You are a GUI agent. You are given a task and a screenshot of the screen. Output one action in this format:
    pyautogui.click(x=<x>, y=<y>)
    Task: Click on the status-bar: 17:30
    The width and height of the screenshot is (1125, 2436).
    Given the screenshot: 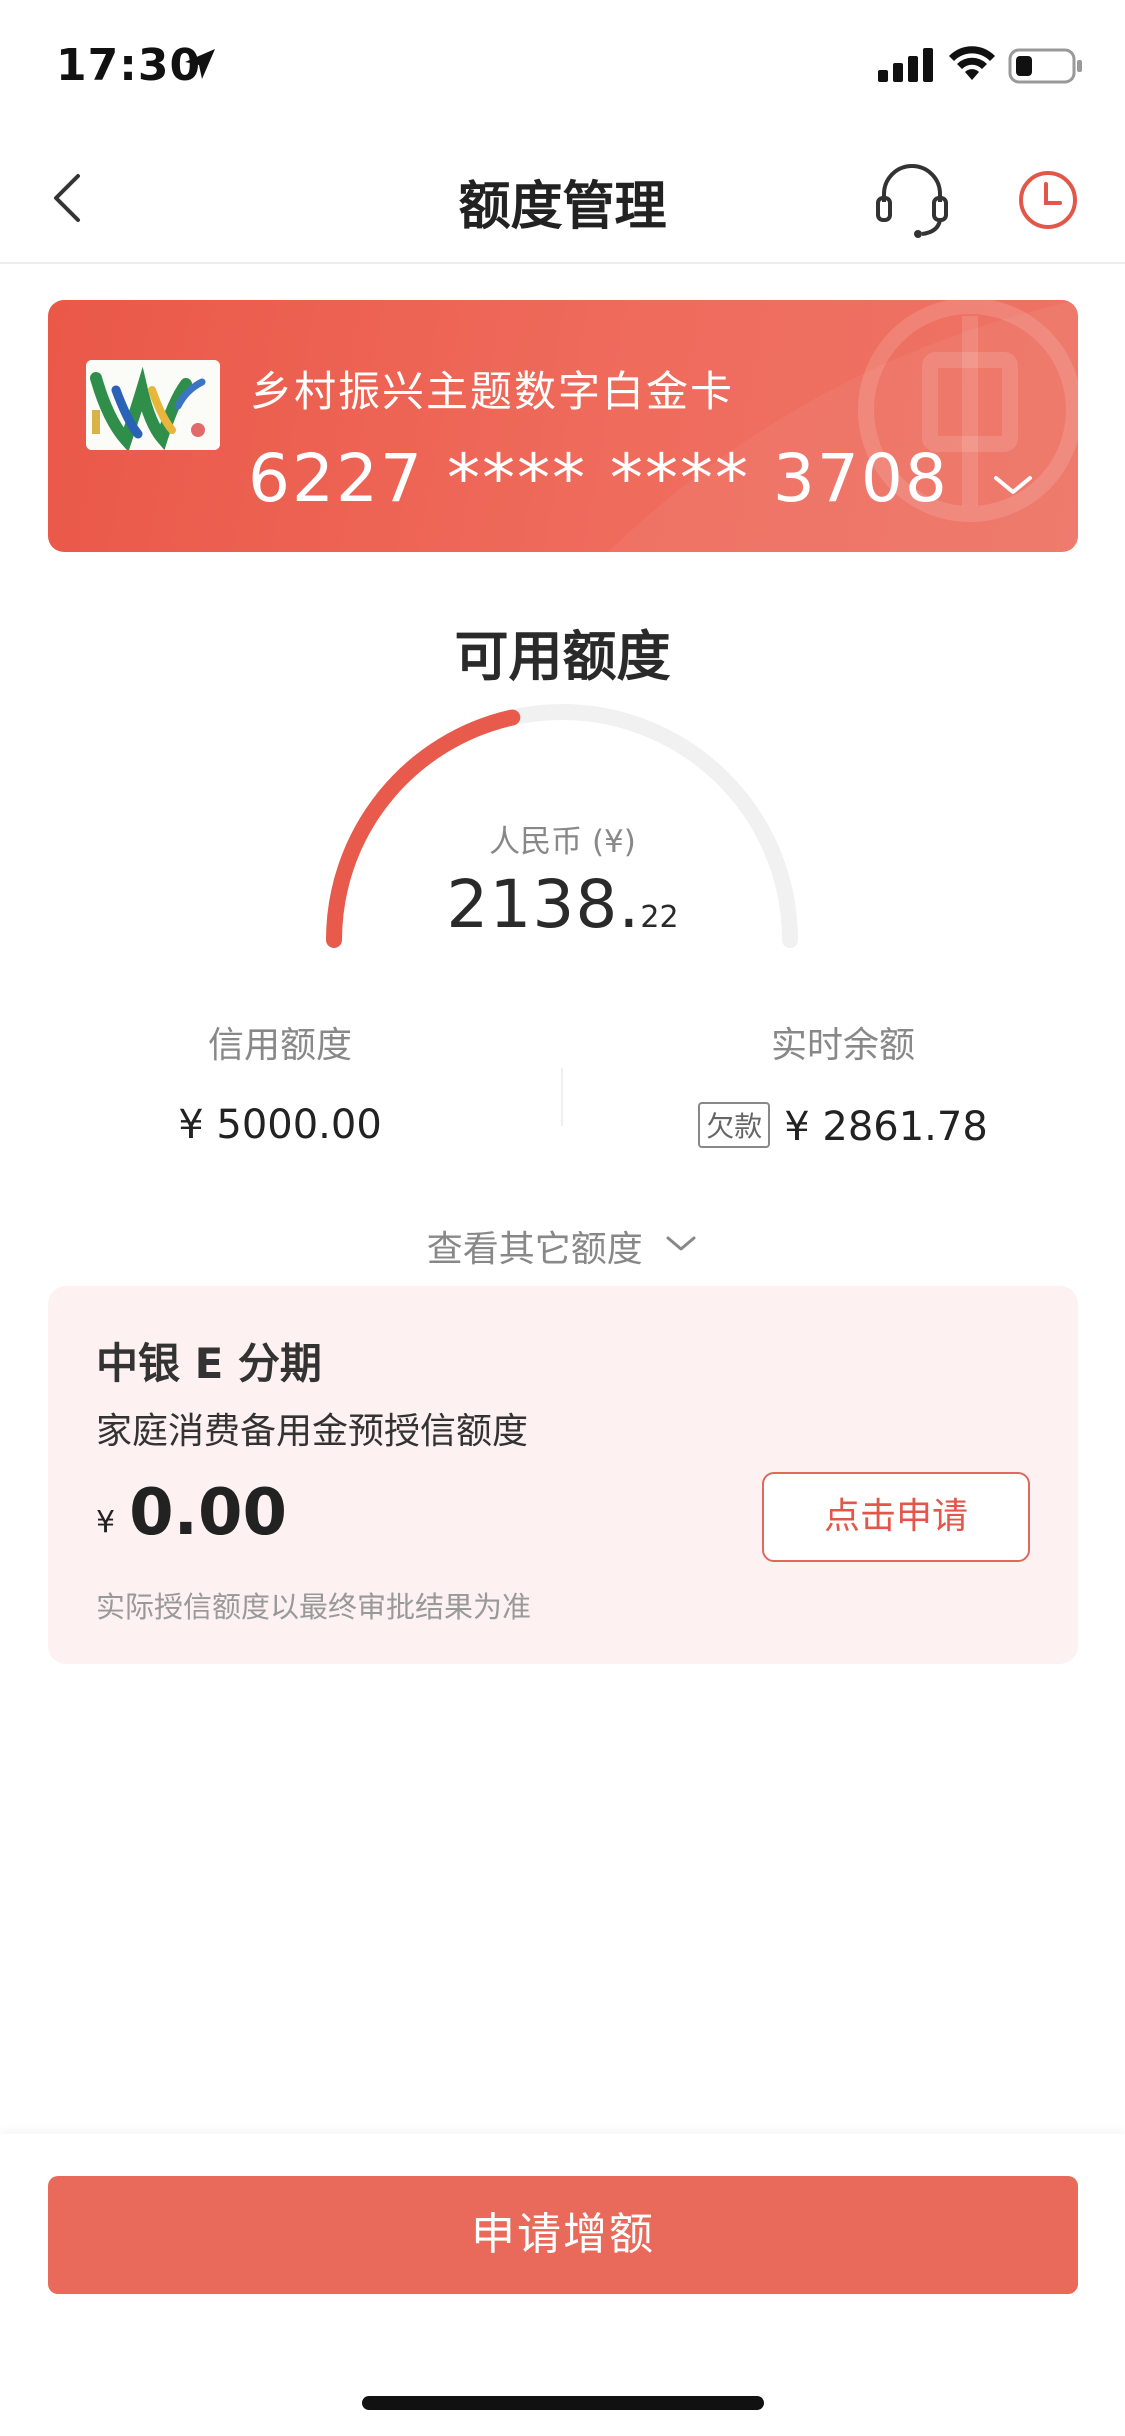 What is the action you would take?
    pyautogui.click(x=562, y=66)
    